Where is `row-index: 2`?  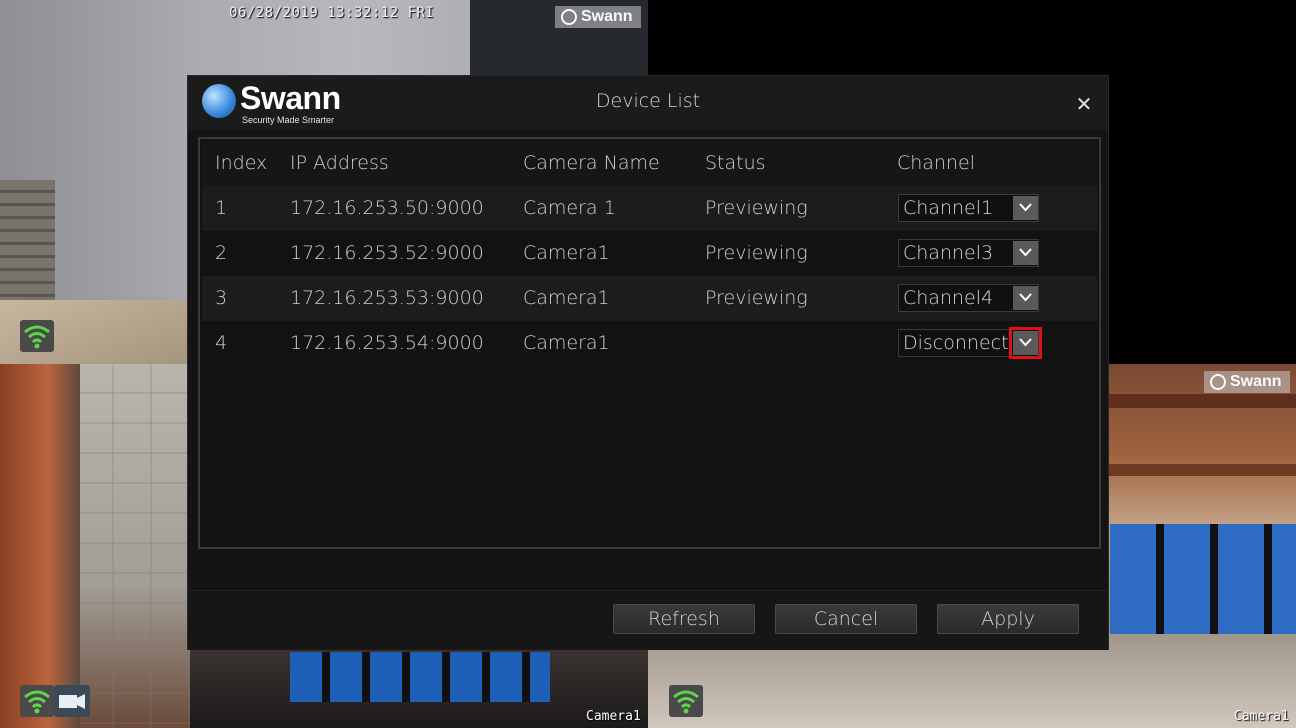 row-index: 2 is located at coordinates (221, 253).